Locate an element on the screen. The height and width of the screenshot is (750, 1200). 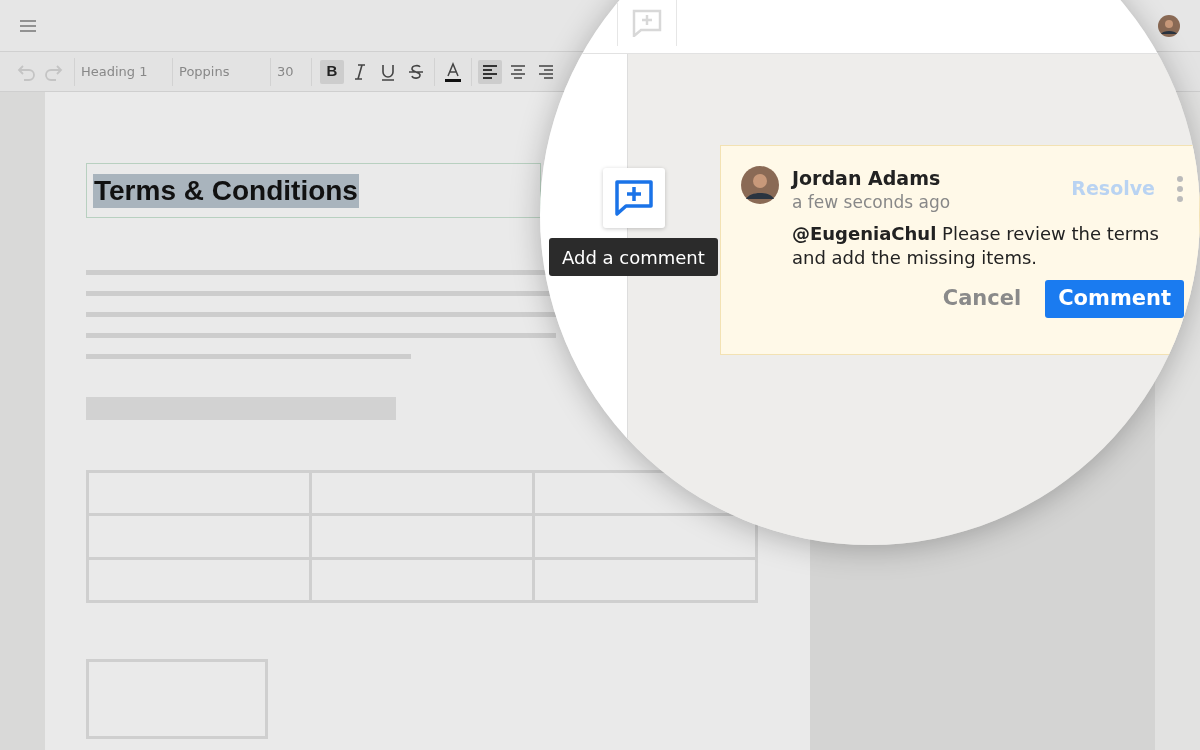
bold-button: B is located at coordinates (332, 71).